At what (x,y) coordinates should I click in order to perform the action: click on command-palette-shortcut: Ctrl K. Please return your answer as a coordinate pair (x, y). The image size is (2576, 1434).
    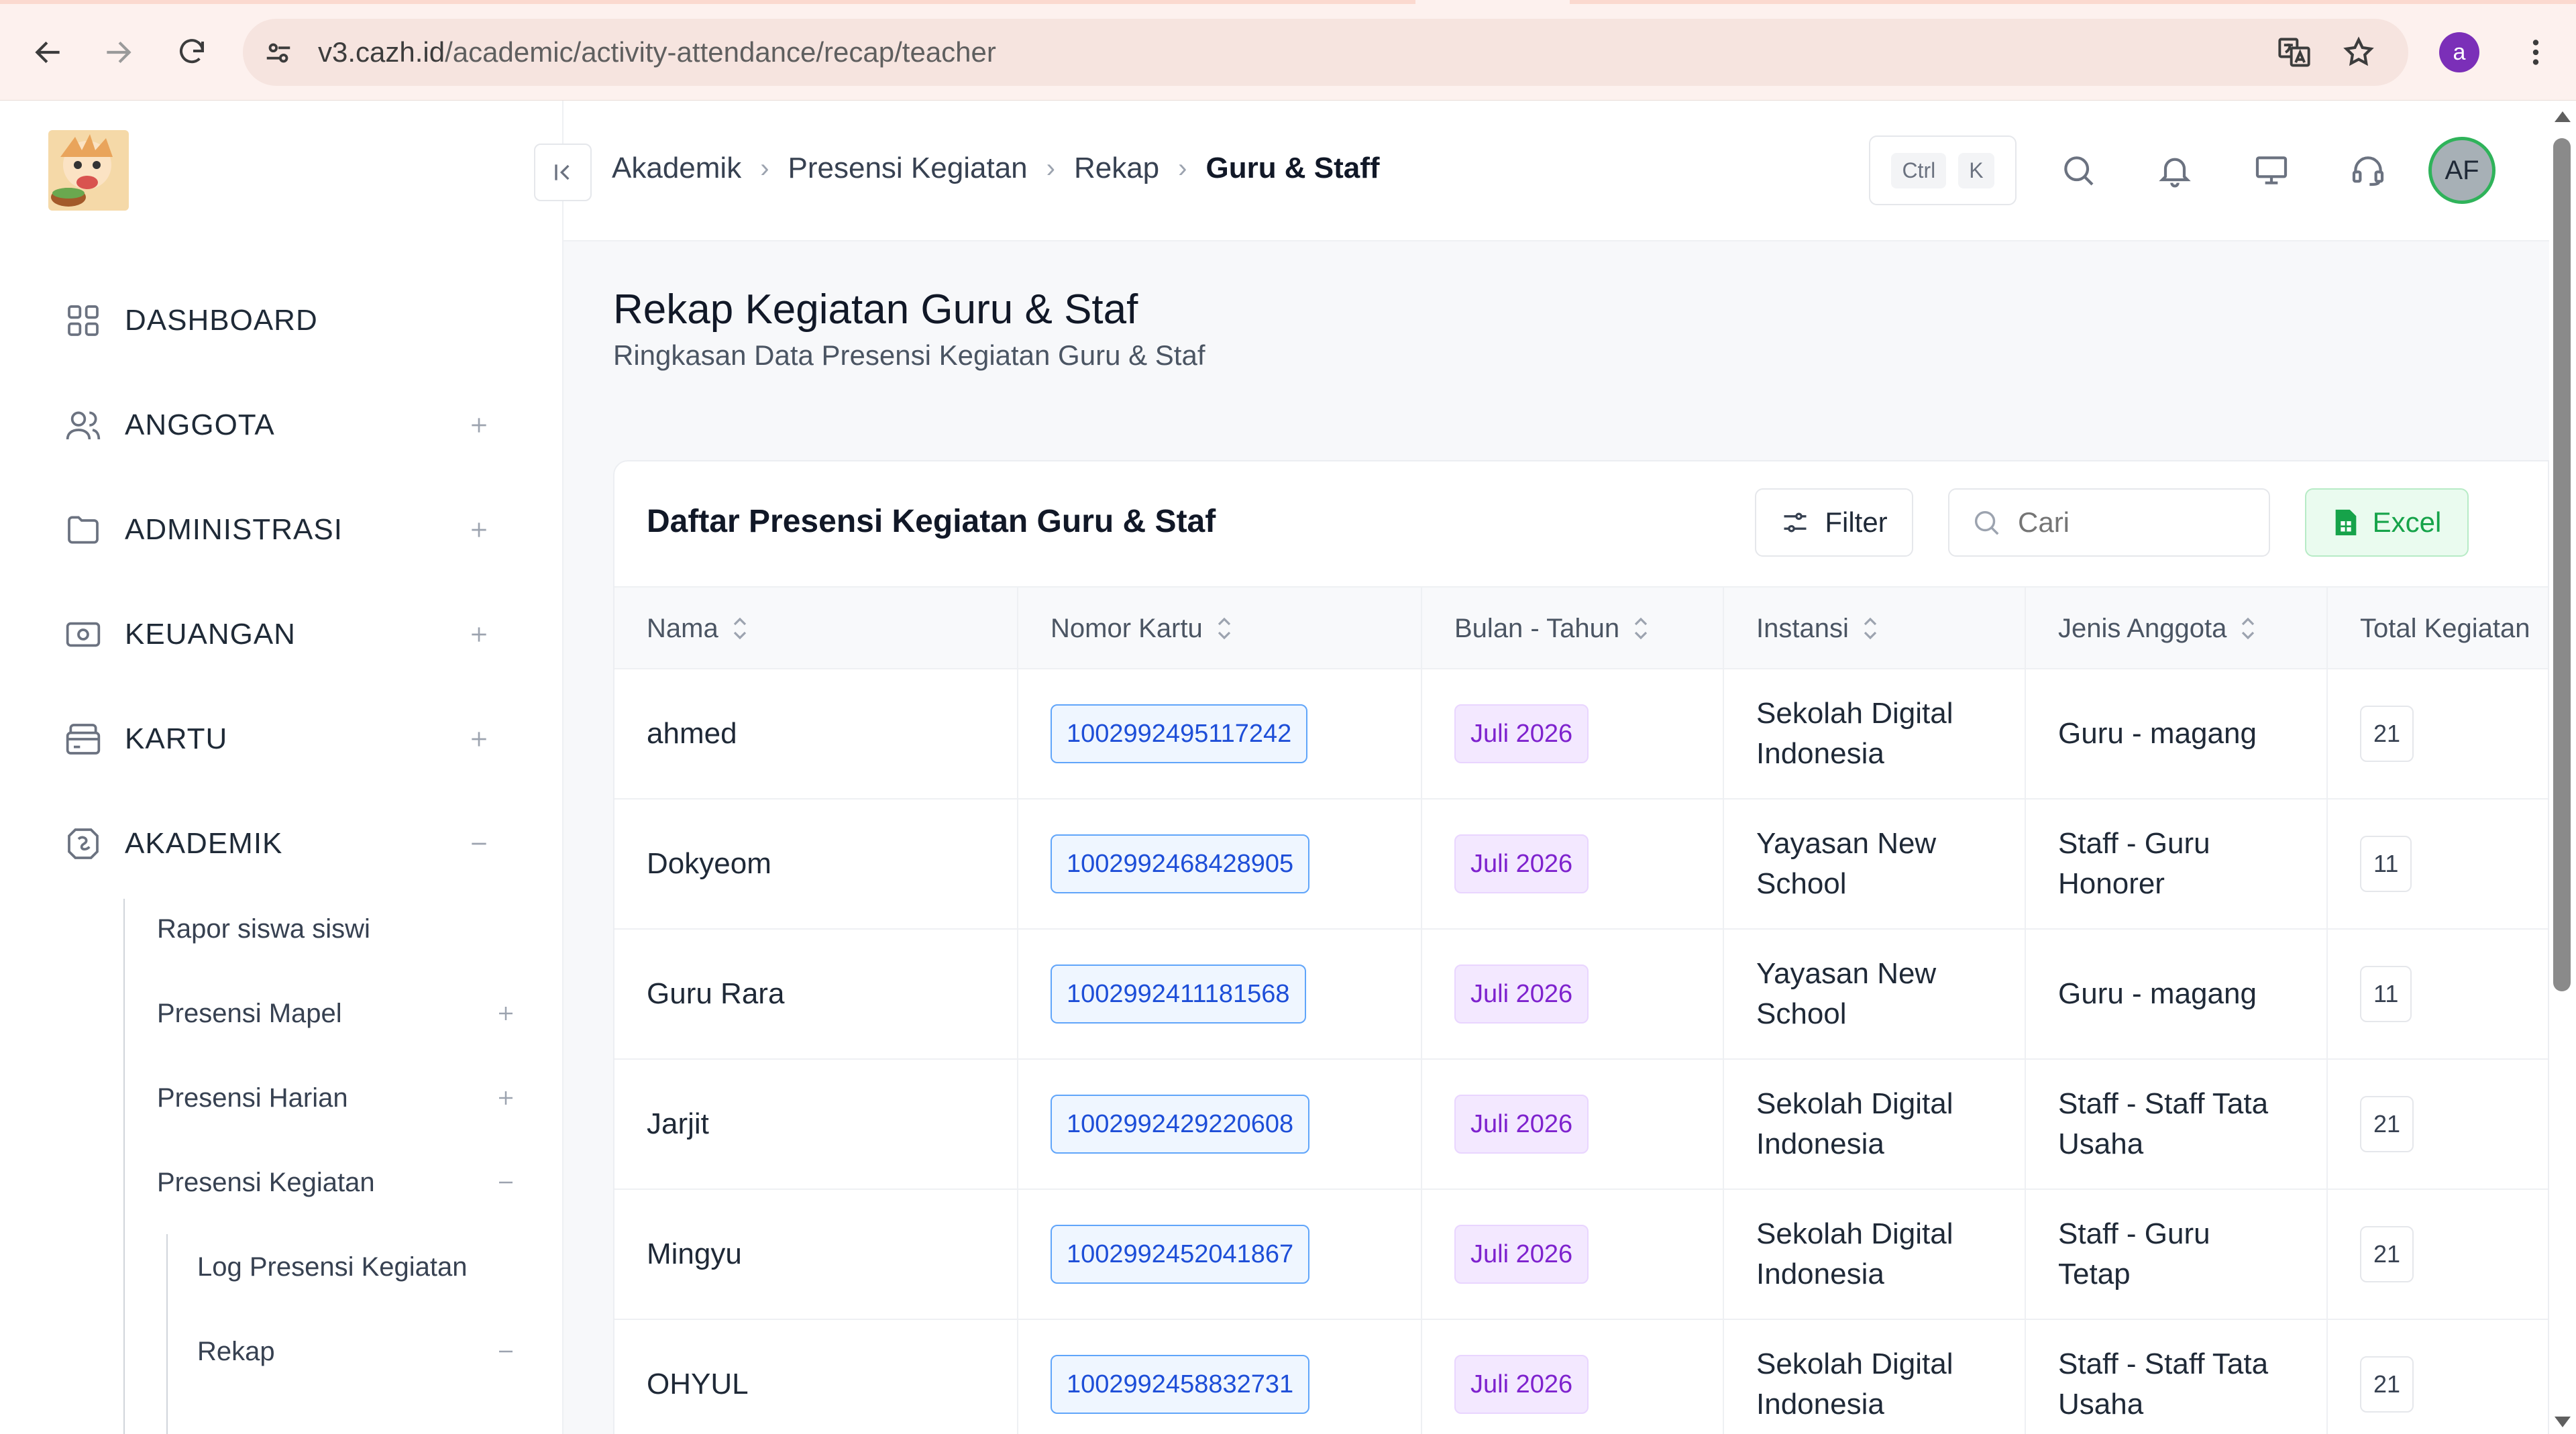
    Looking at the image, I should click on (1943, 170).